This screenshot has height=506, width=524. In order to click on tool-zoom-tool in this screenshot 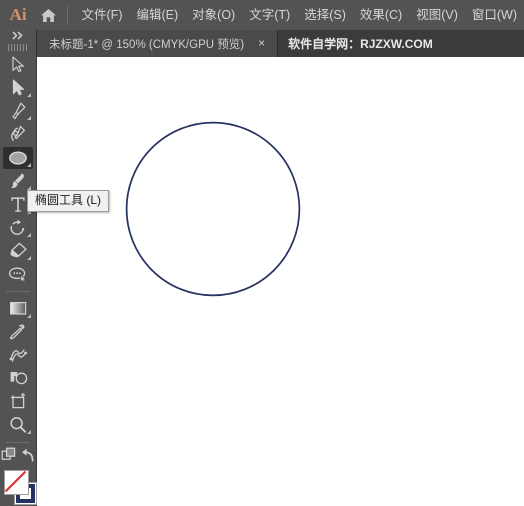, I will do `click(18, 425)`.